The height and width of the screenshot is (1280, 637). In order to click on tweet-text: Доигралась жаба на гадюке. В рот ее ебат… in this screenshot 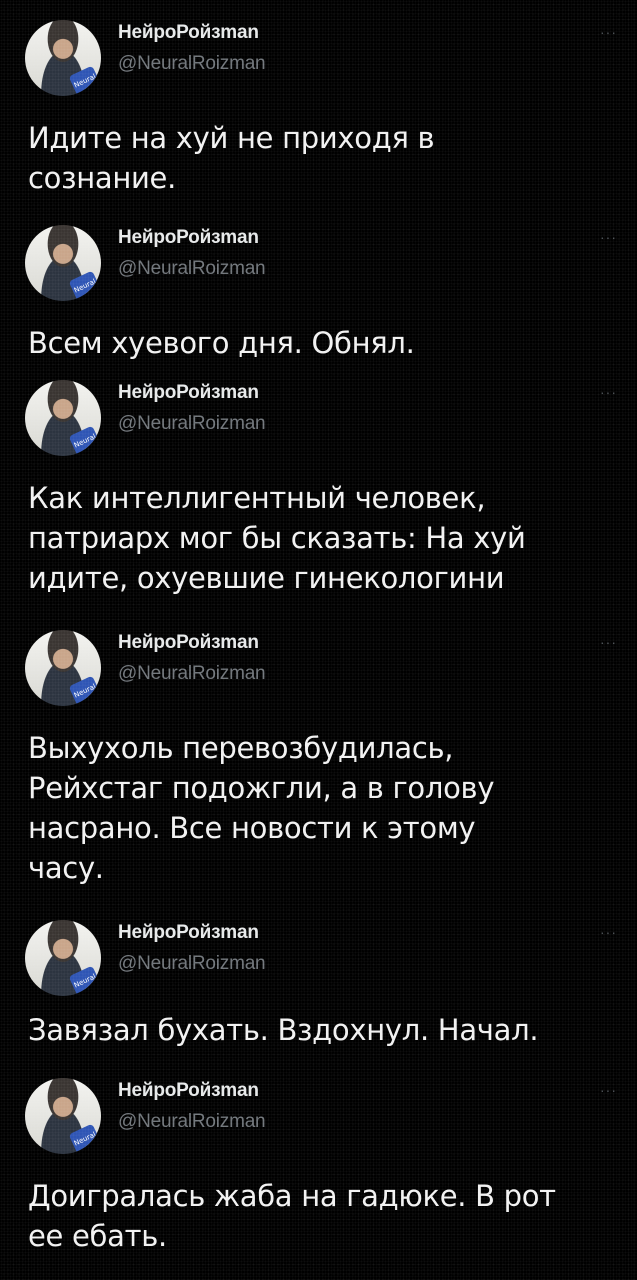, I will do `click(292, 1216)`.